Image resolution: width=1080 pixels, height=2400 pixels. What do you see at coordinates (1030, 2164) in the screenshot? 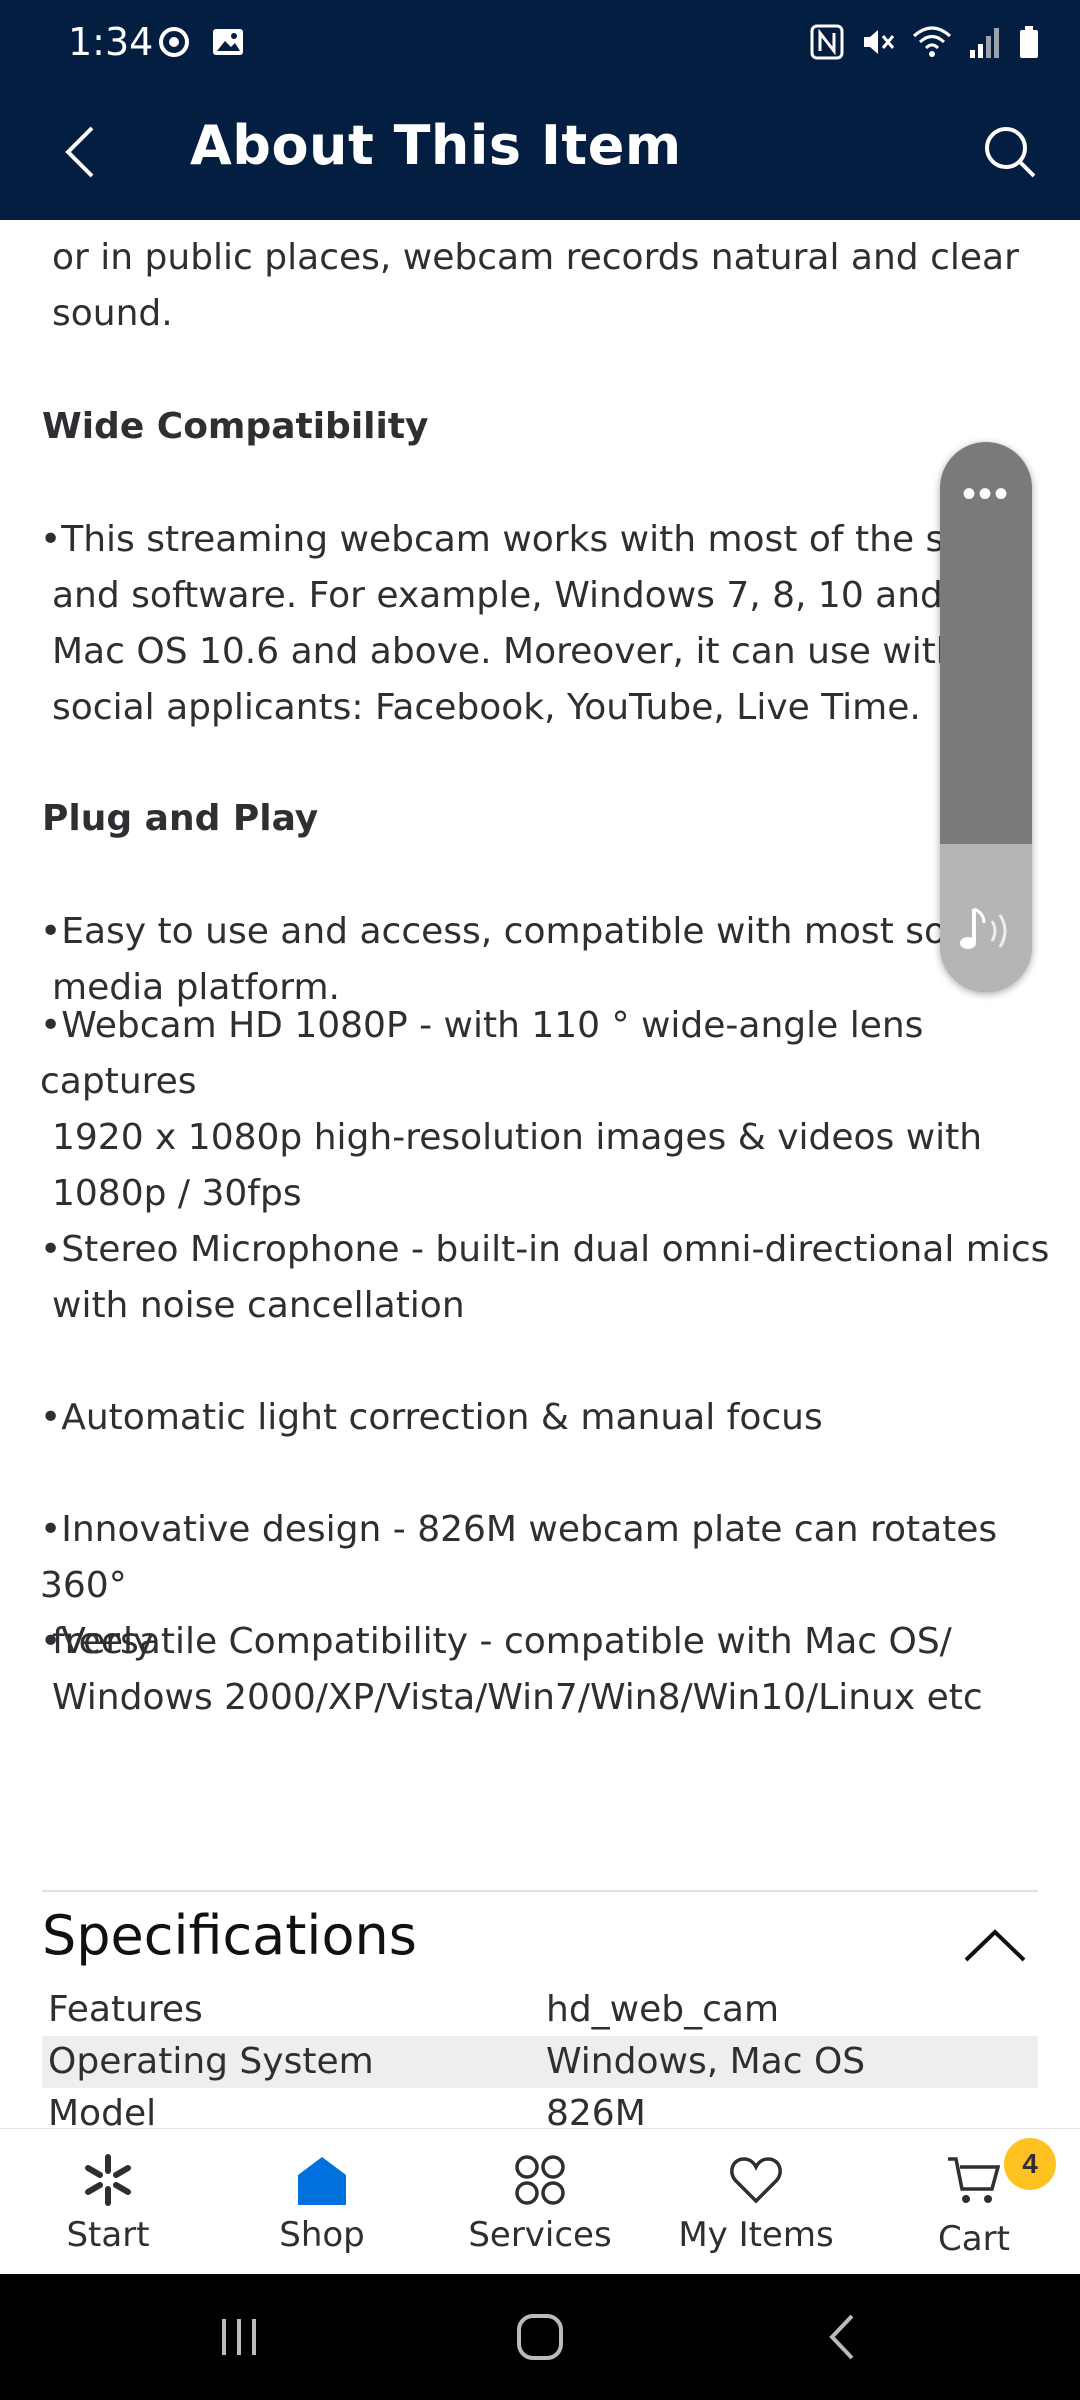
I see `cart-count-badge: 4` at bounding box center [1030, 2164].